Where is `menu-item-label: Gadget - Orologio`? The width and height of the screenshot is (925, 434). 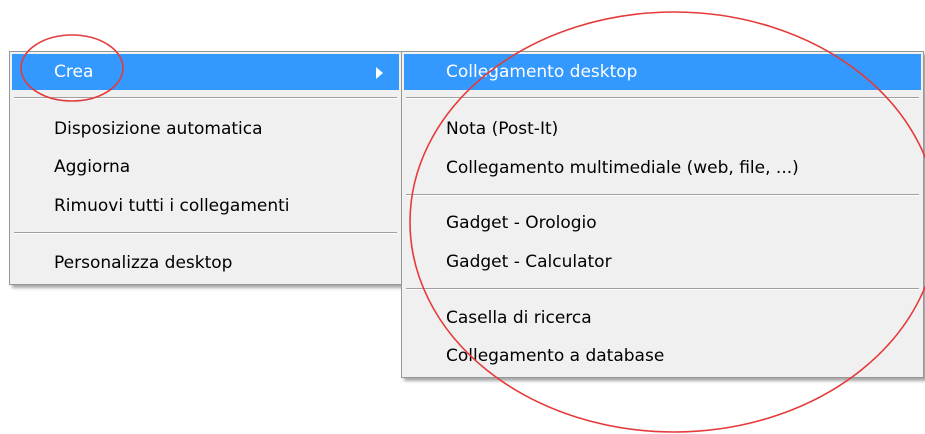 menu-item-label: Gadget - Orologio is located at coordinates (521, 223).